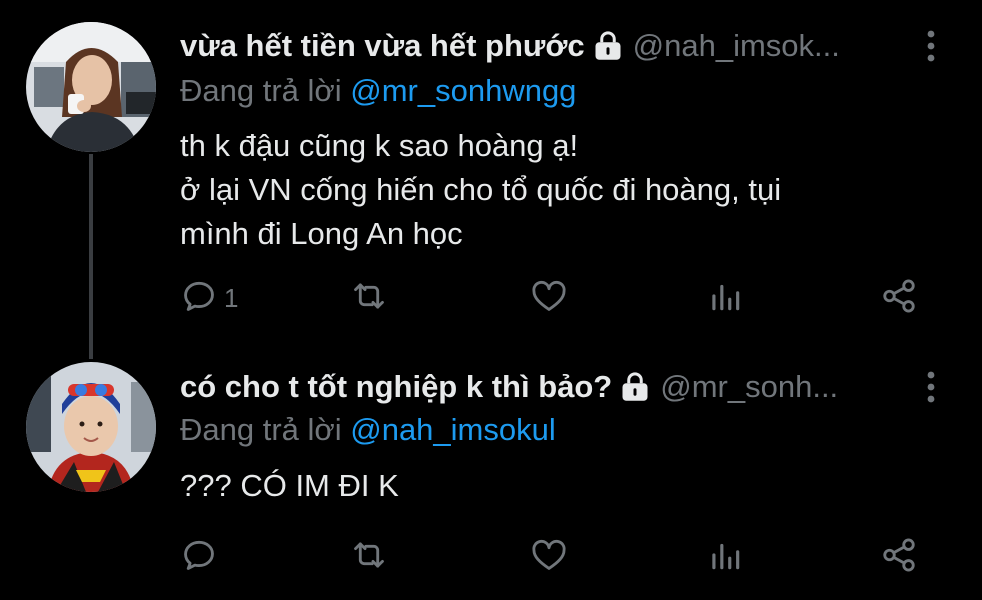 The height and width of the screenshot is (600, 982). I want to click on reply-button: 1, so click(209, 298).